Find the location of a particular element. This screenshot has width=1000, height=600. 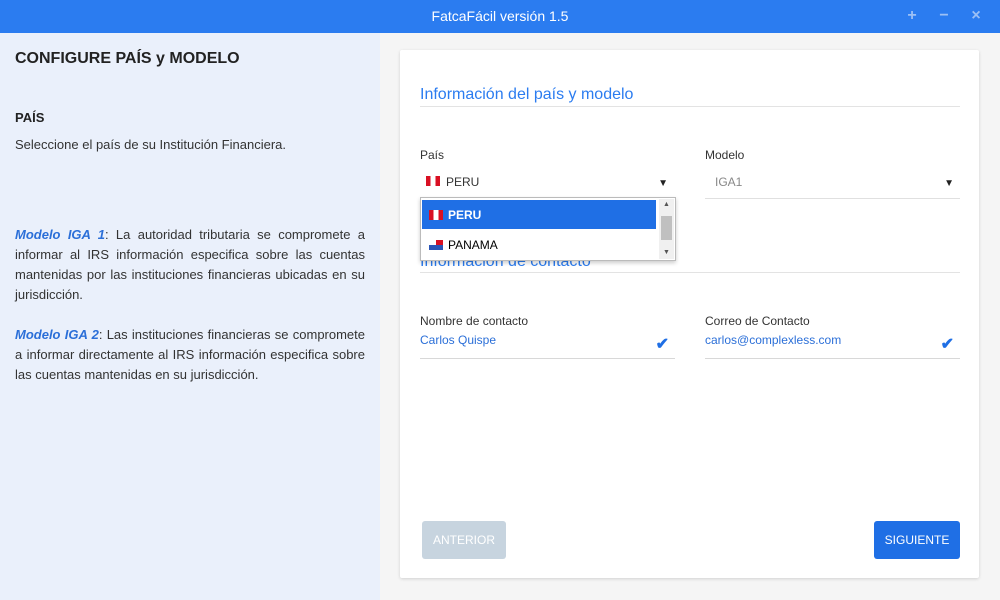

contact-name-value: Carlos Quispe is located at coordinates (458, 340).